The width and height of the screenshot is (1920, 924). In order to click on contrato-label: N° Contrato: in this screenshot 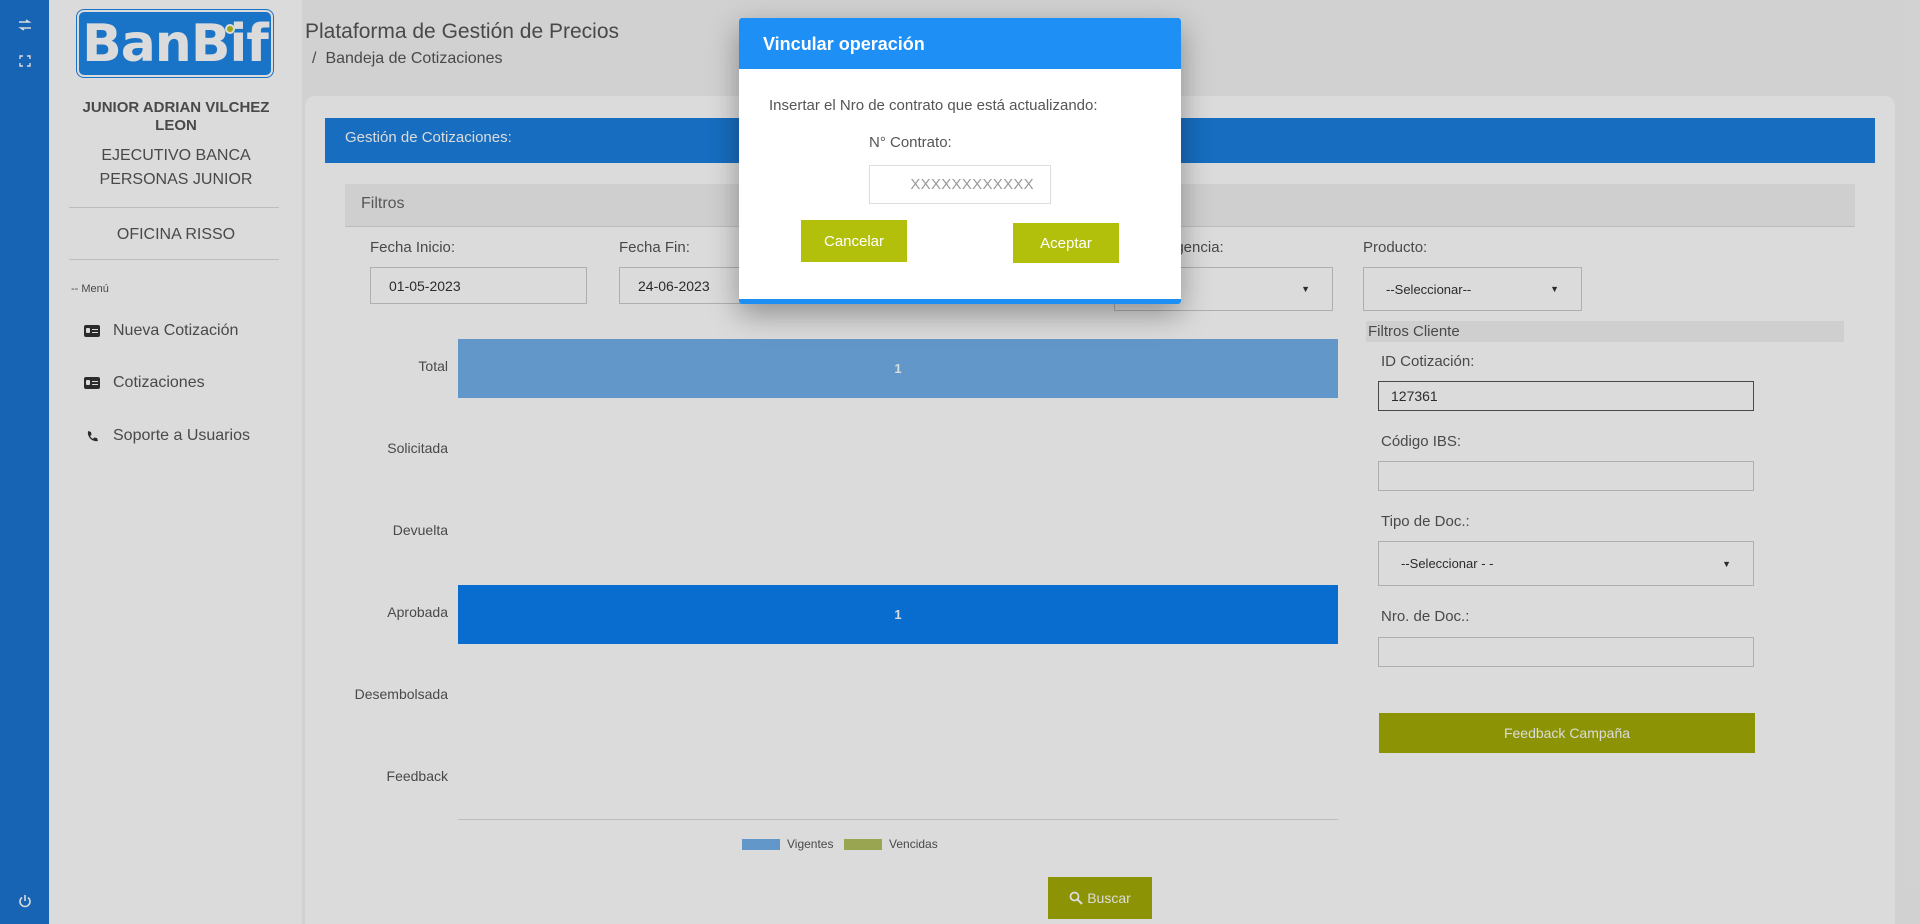, I will do `click(910, 142)`.